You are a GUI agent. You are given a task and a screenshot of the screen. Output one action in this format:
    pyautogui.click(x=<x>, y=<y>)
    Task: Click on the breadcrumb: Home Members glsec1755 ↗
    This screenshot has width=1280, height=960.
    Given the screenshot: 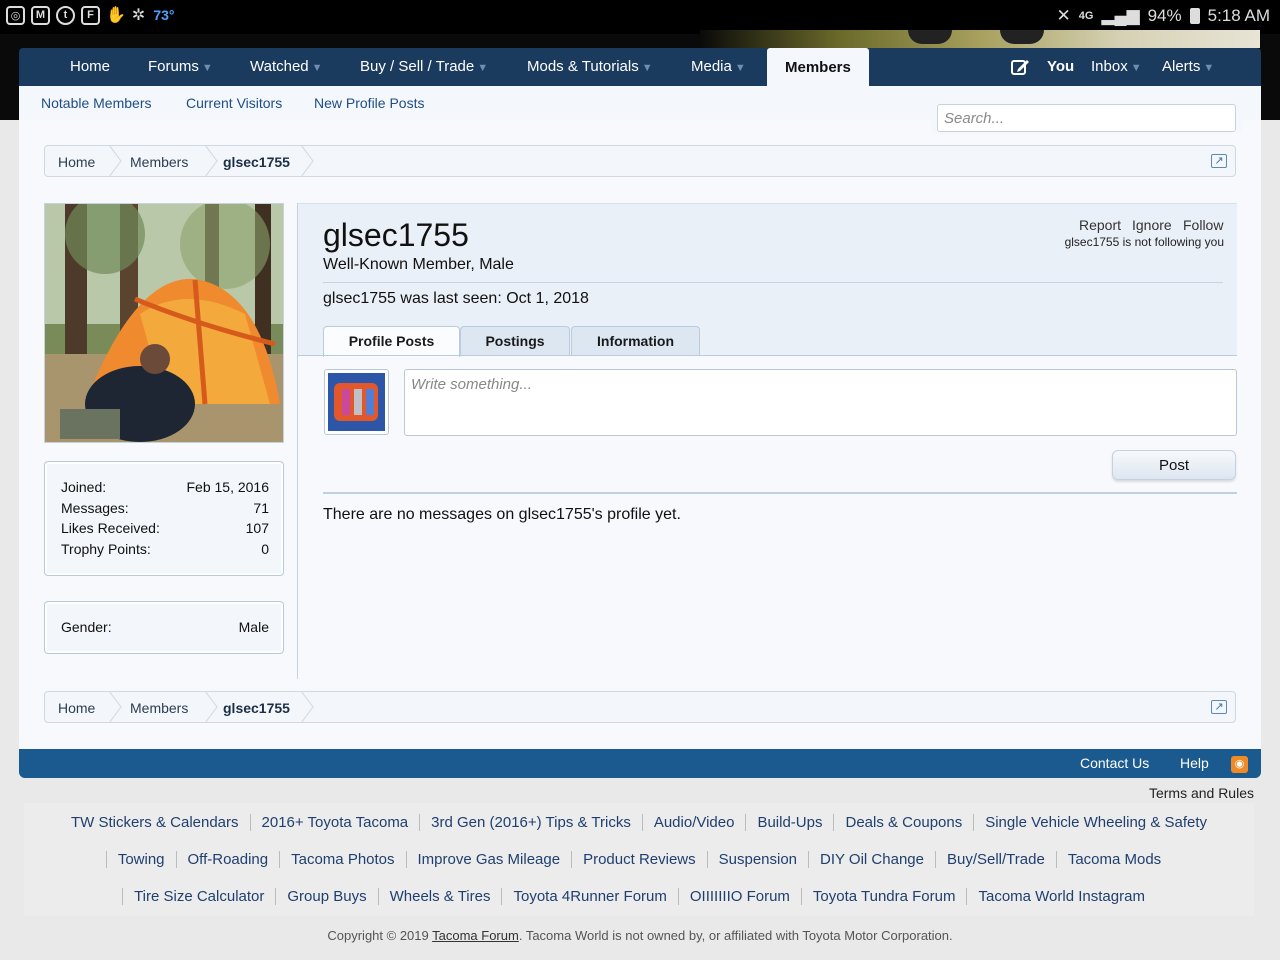 What is the action you would take?
    pyautogui.click(x=640, y=161)
    